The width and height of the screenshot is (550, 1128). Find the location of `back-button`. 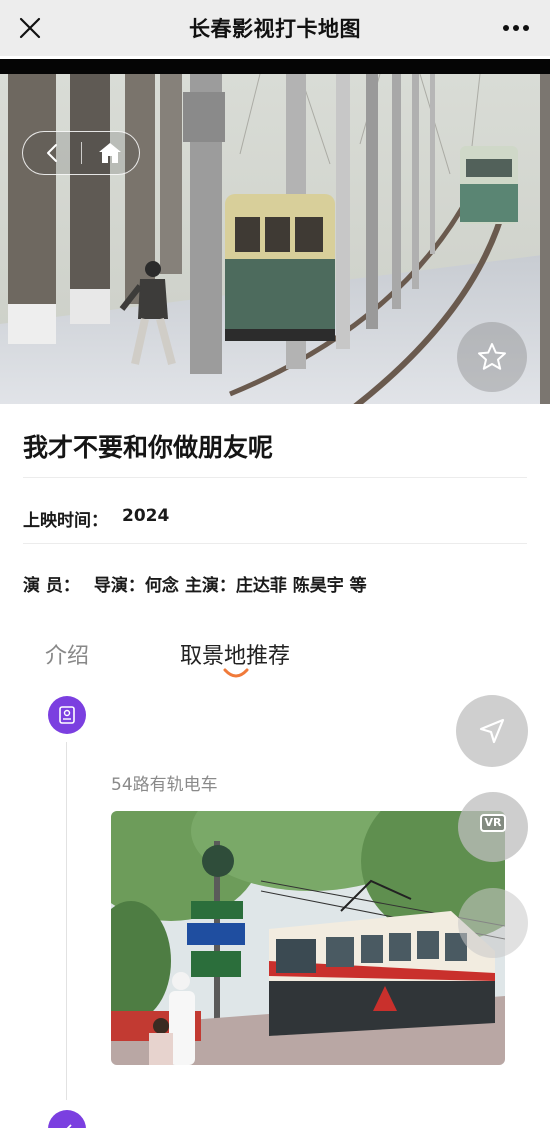

back-button is located at coordinates (52, 153).